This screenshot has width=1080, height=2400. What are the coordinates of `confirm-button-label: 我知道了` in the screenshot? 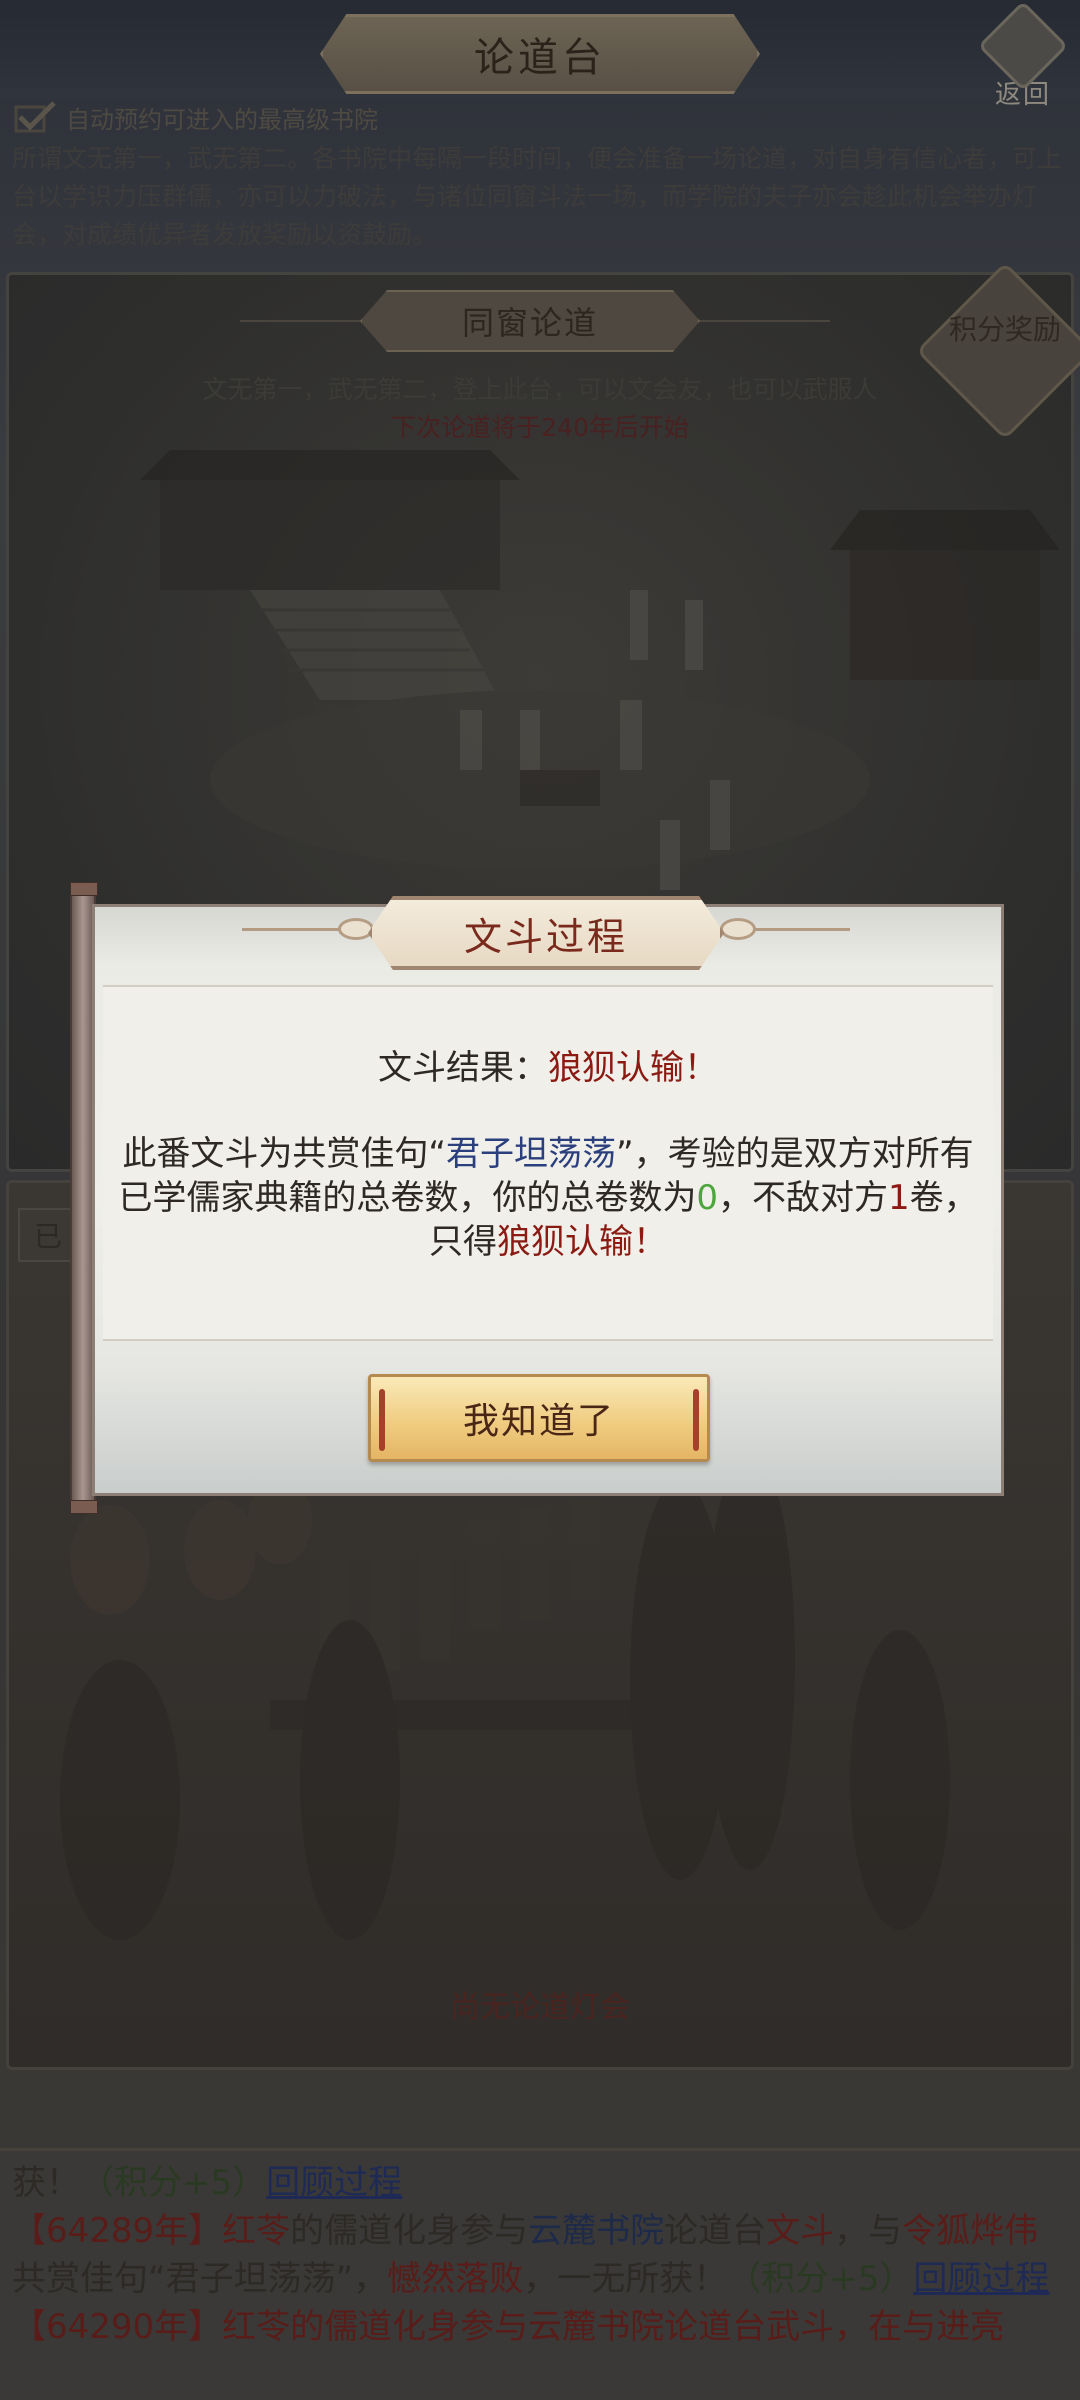 It's located at (538, 1421).